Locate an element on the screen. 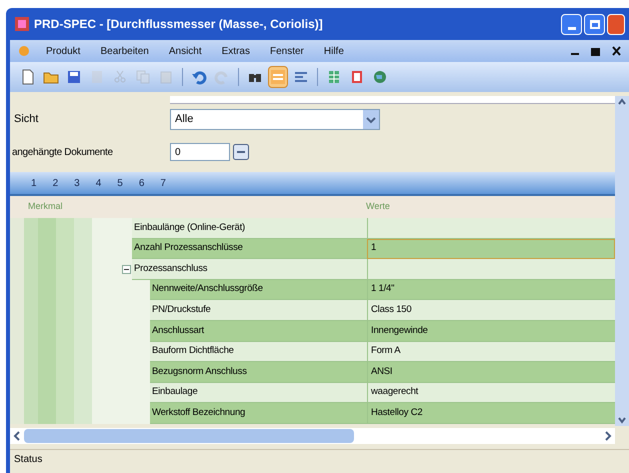 The image size is (629, 473). table-cell: 1 is located at coordinates (491, 249).